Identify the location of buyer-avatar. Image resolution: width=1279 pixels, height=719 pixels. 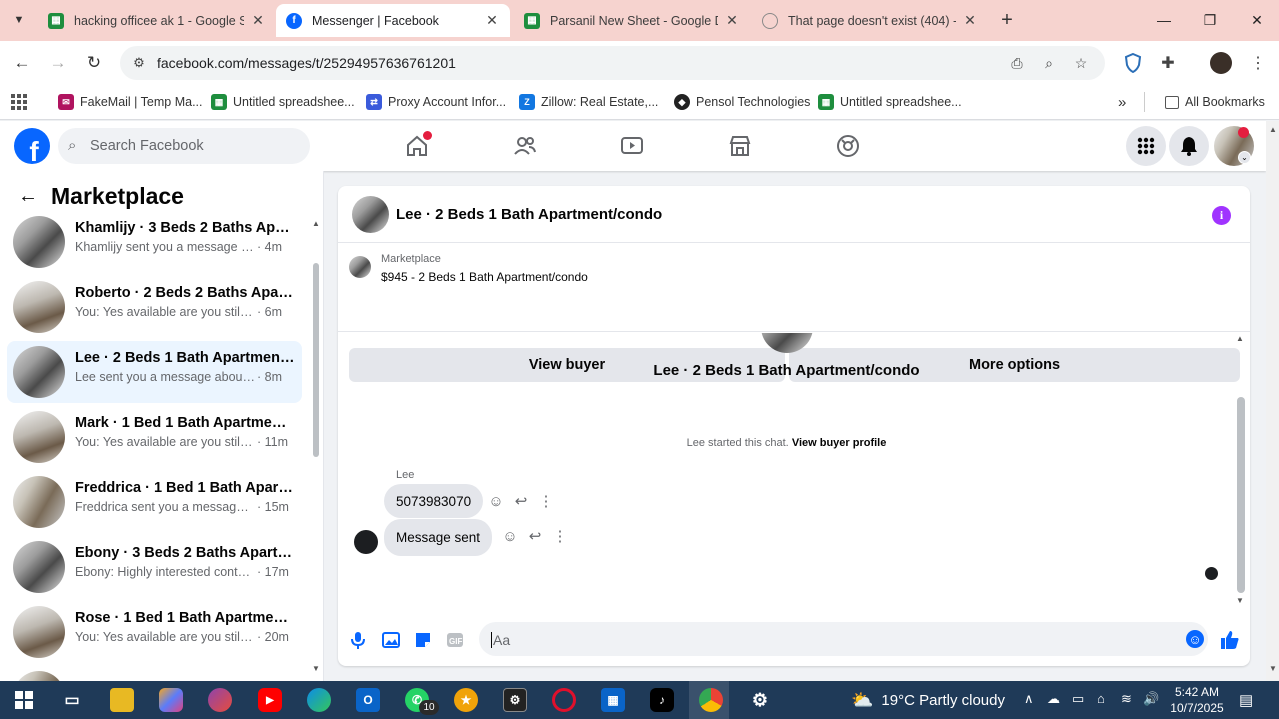
(787, 343).